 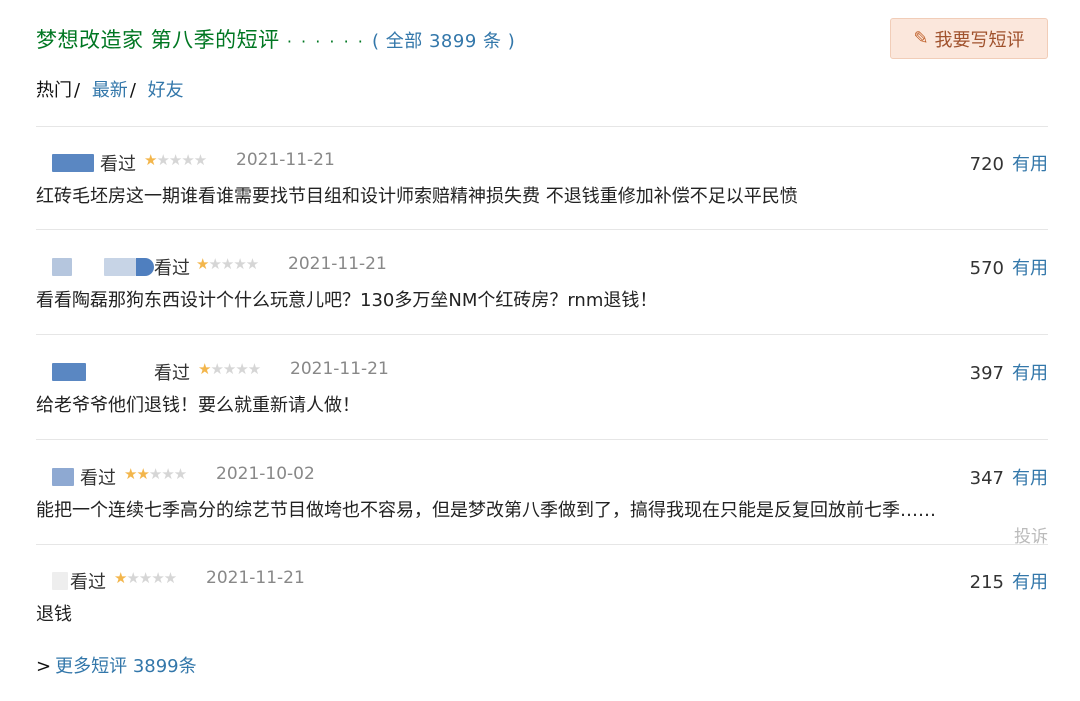 I want to click on section-title: 梦想改造家 第八季的短评 · · · · · · ( 全部 3899 条 ), so click(x=275, y=39).